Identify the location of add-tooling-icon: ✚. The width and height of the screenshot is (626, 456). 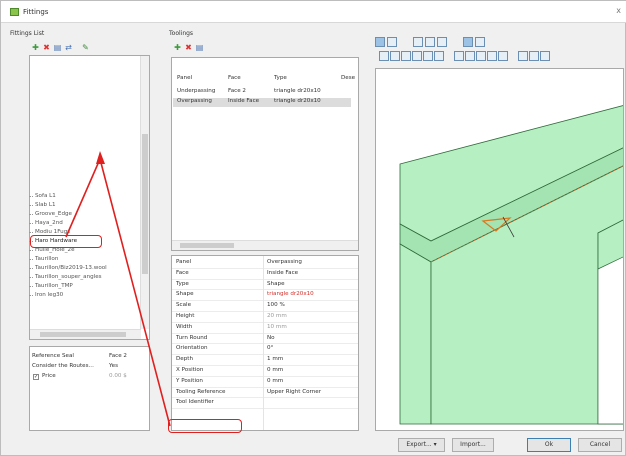
(177, 47).